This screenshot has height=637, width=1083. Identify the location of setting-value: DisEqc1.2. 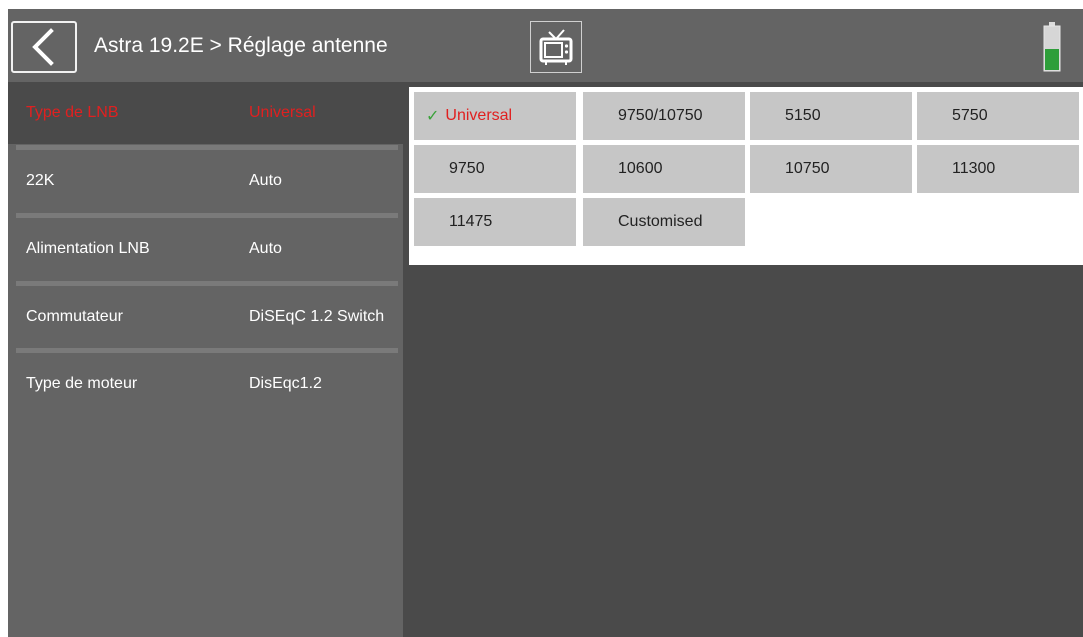
(285, 383).